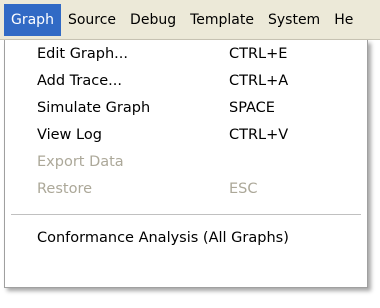 The width and height of the screenshot is (380, 308). Describe the element at coordinates (243, 189) in the screenshot. I see `menu-item-shortcut: ESC` at that location.